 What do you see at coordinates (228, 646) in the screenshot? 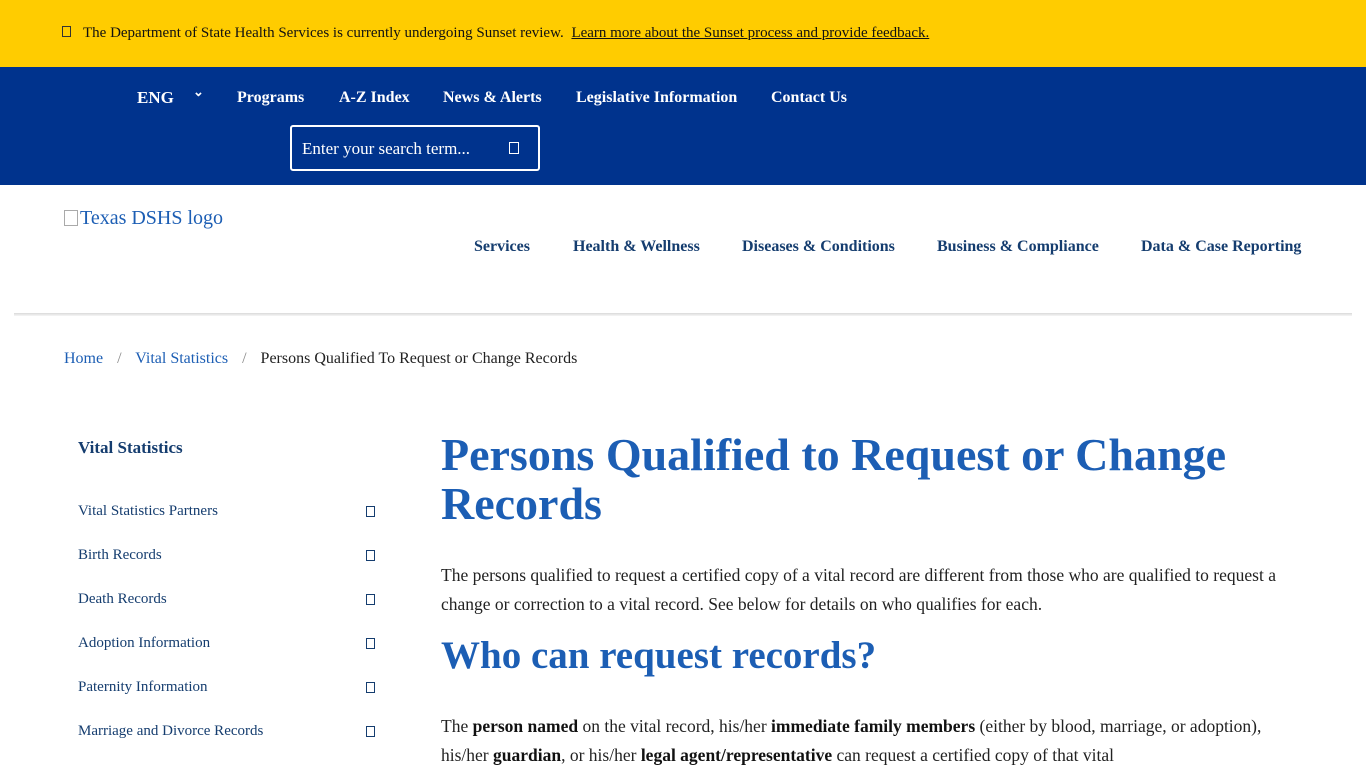
I see `sidebar-item-adoption-information: Adoption Information` at bounding box center [228, 646].